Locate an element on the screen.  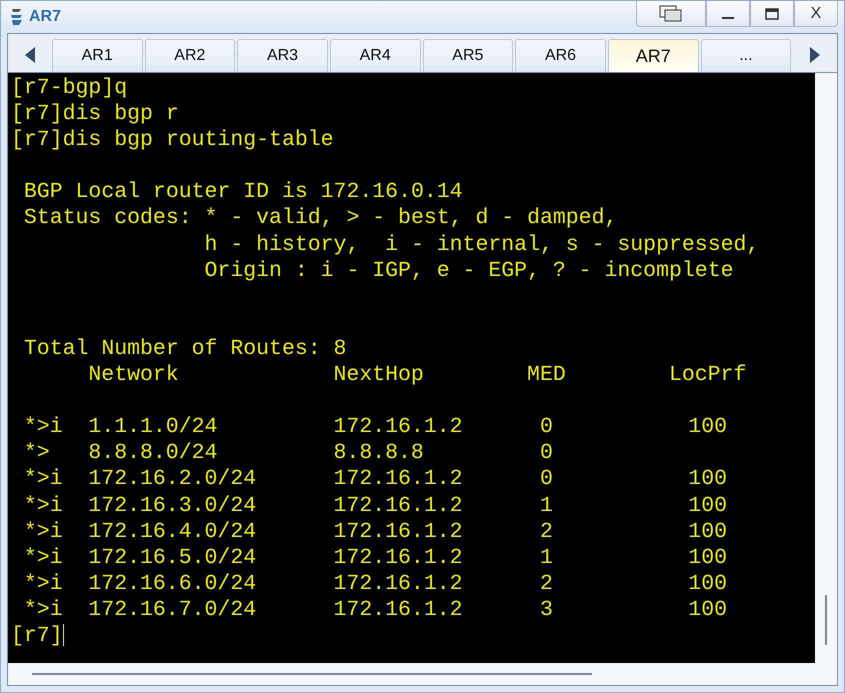
table-cell-text: 172.16.7.0/24 is located at coordinates (173, 609).